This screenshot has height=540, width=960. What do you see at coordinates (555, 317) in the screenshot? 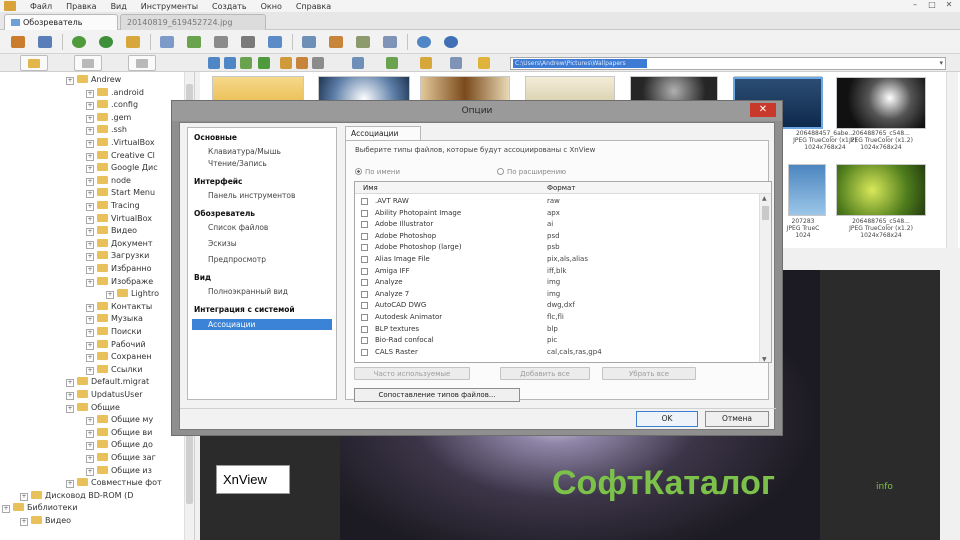
I see `list-item: Autodesk Animator flc,fli` at bounding box center [555, 317].